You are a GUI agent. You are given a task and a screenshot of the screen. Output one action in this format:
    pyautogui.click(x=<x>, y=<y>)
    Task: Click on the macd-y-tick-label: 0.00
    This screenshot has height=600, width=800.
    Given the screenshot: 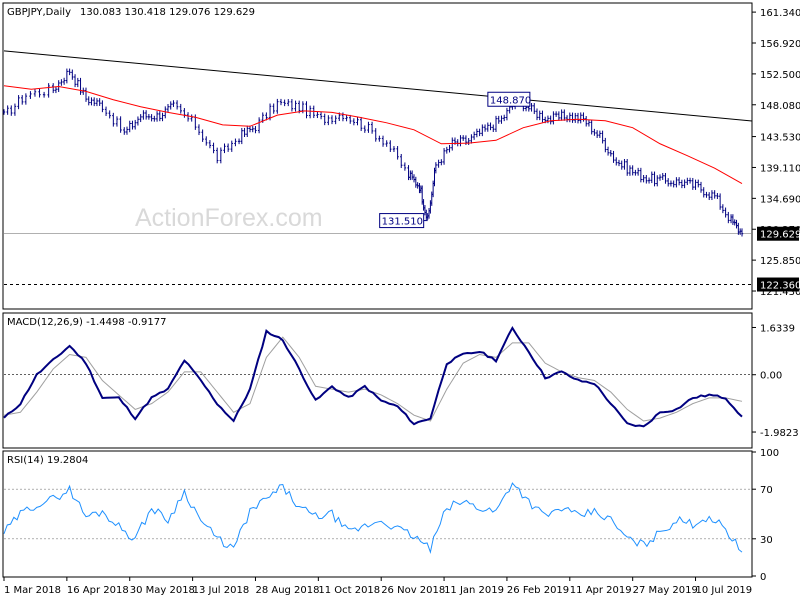 What is the action you would take?
    pyautogui.click(x=771, y=376)
    